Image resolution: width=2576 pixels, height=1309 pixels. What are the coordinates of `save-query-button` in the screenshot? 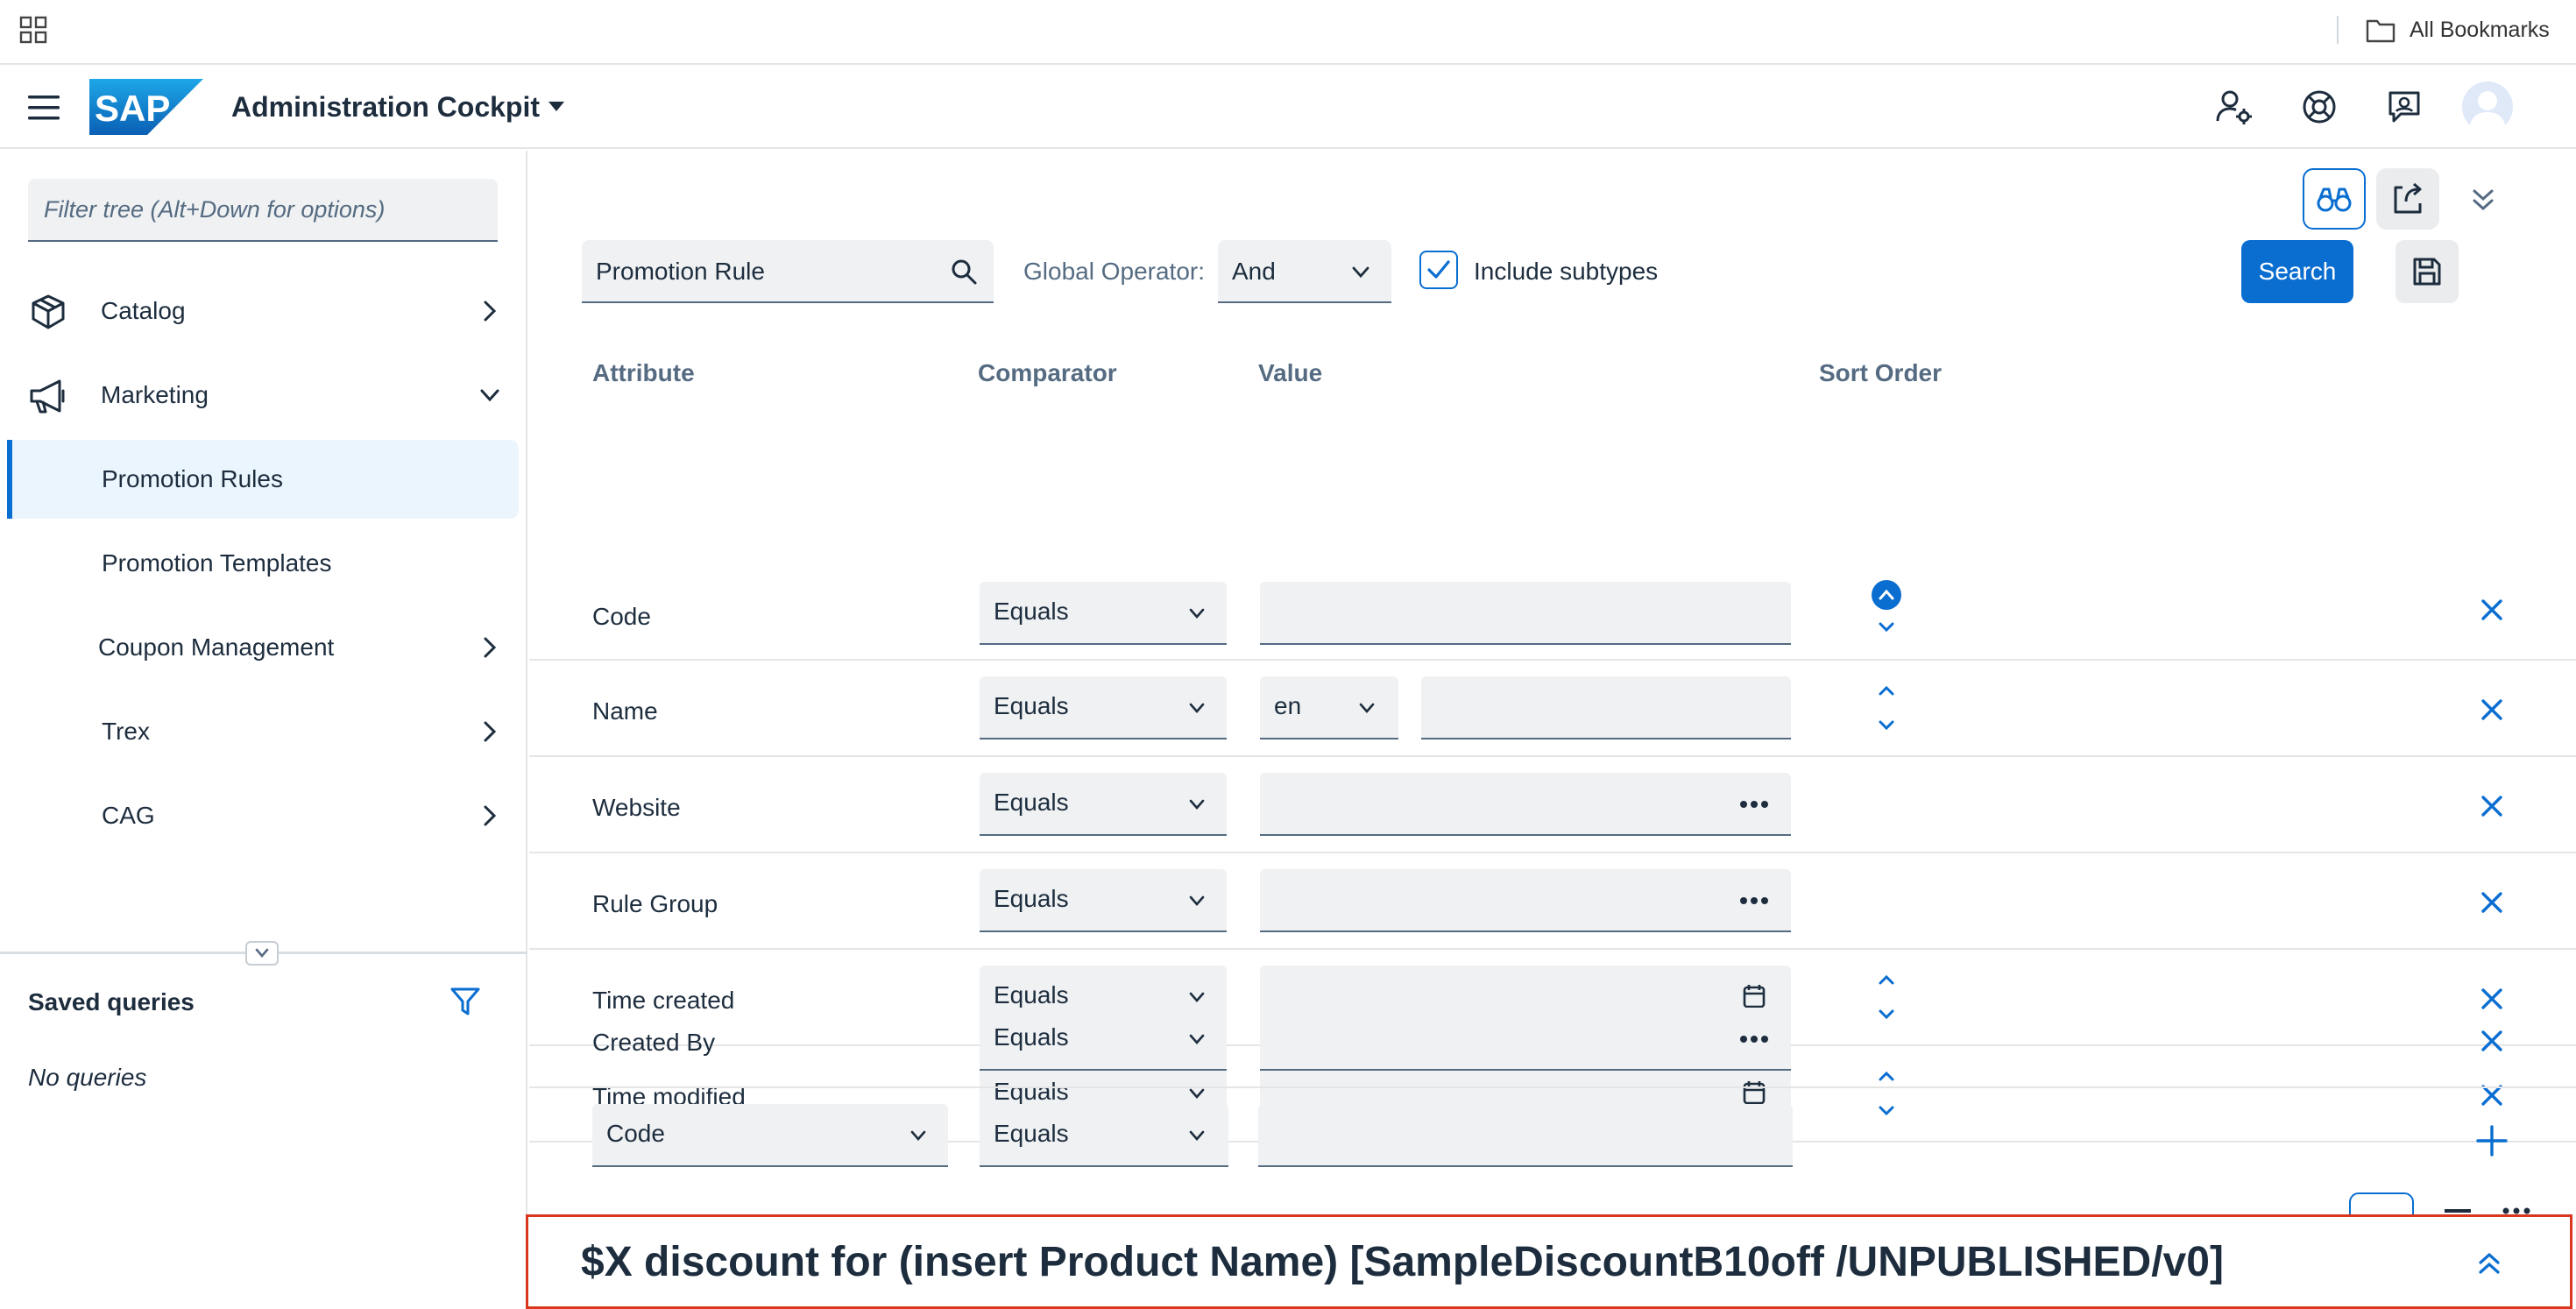 It's located at (2427, 271).